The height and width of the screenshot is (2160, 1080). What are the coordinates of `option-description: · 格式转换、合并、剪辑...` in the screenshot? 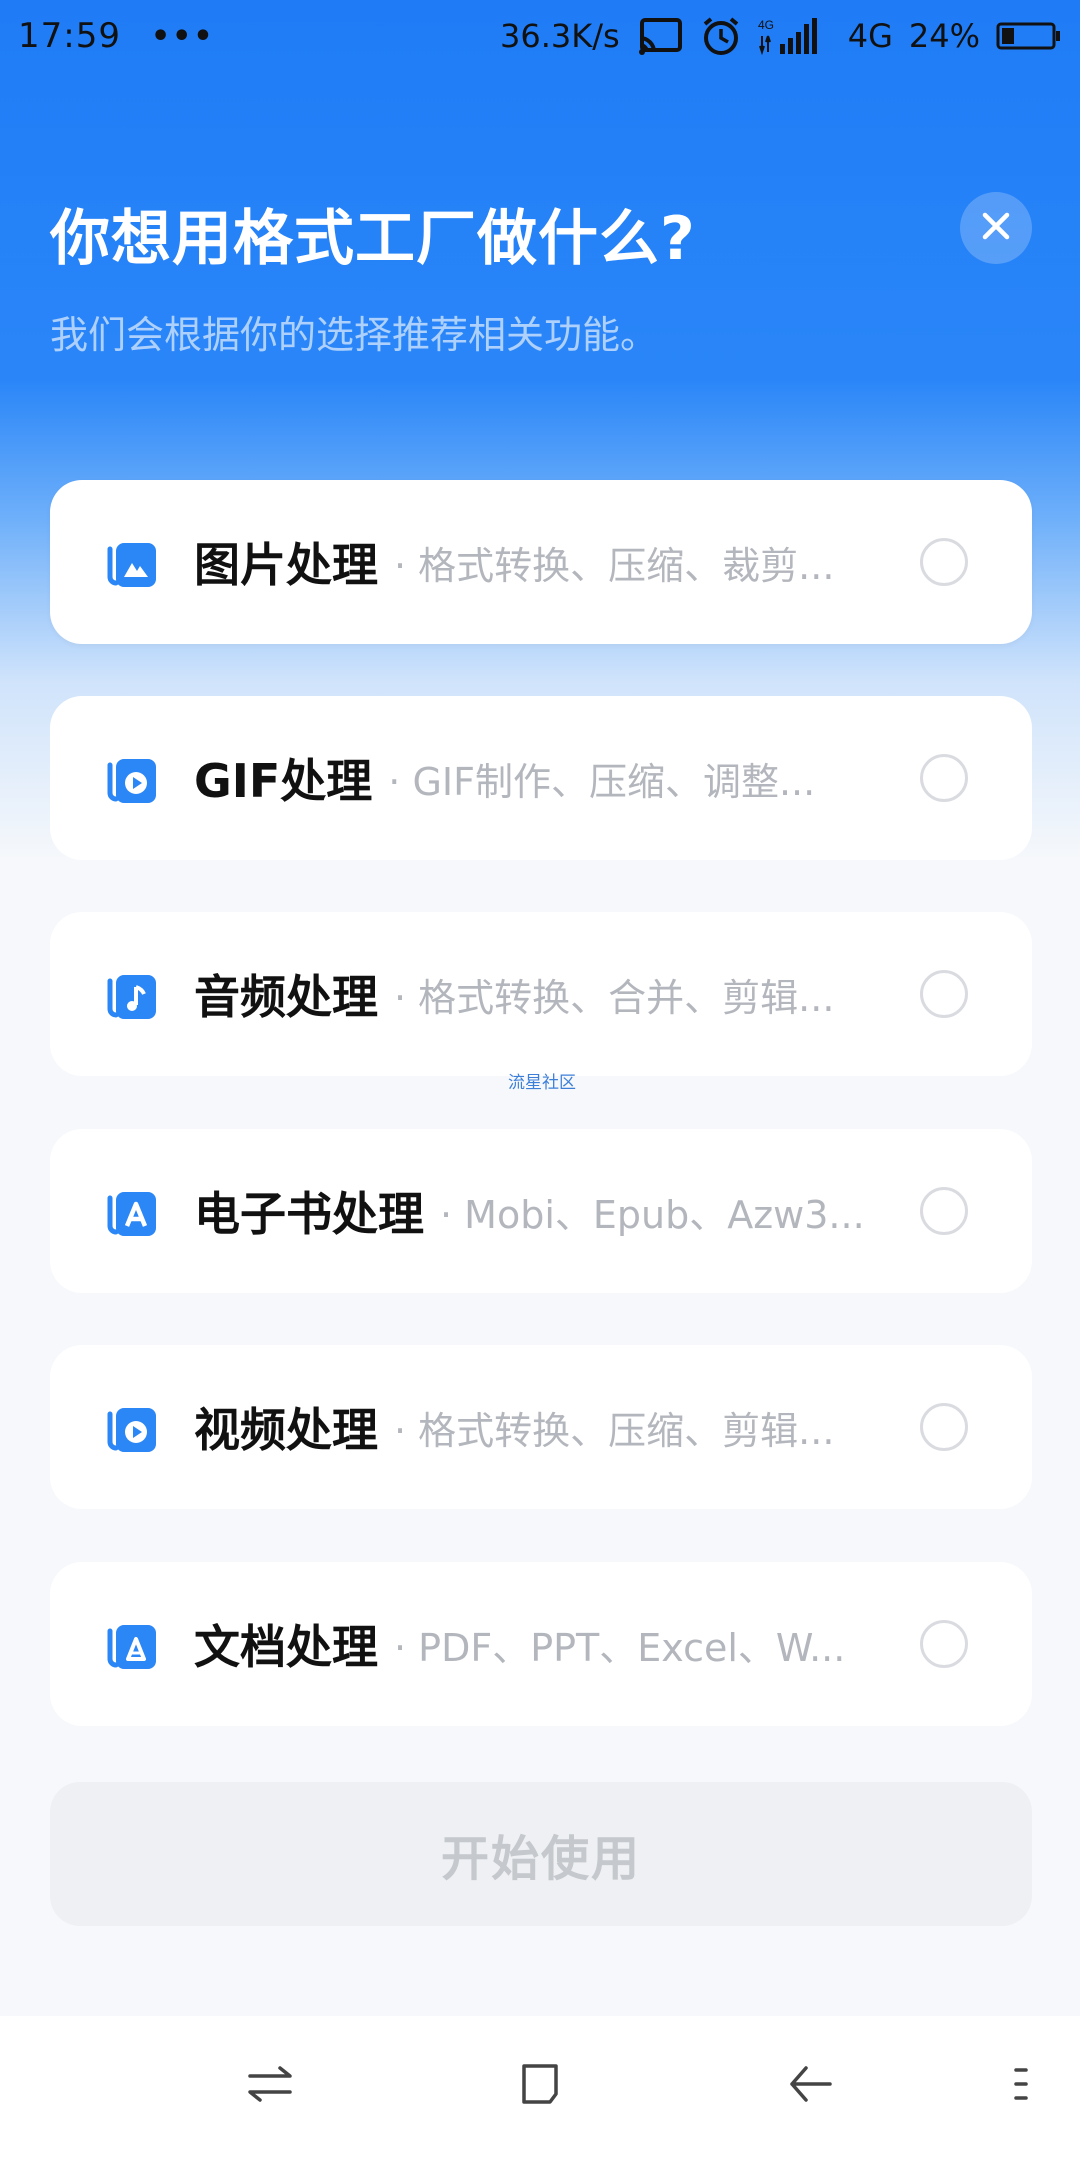 It's located at (614, 997).